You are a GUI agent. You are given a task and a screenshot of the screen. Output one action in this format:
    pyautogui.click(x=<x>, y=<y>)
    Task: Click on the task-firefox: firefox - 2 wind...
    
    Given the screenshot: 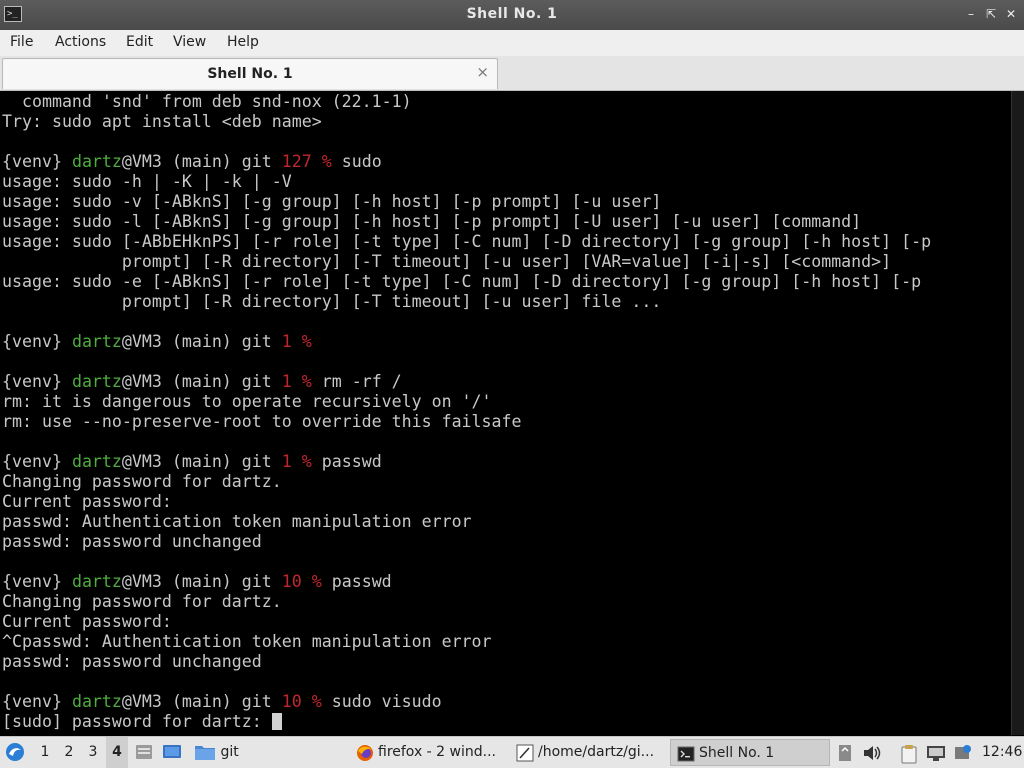 What is the action you would take?
    pyautogui.click(x=428, y=752)
    